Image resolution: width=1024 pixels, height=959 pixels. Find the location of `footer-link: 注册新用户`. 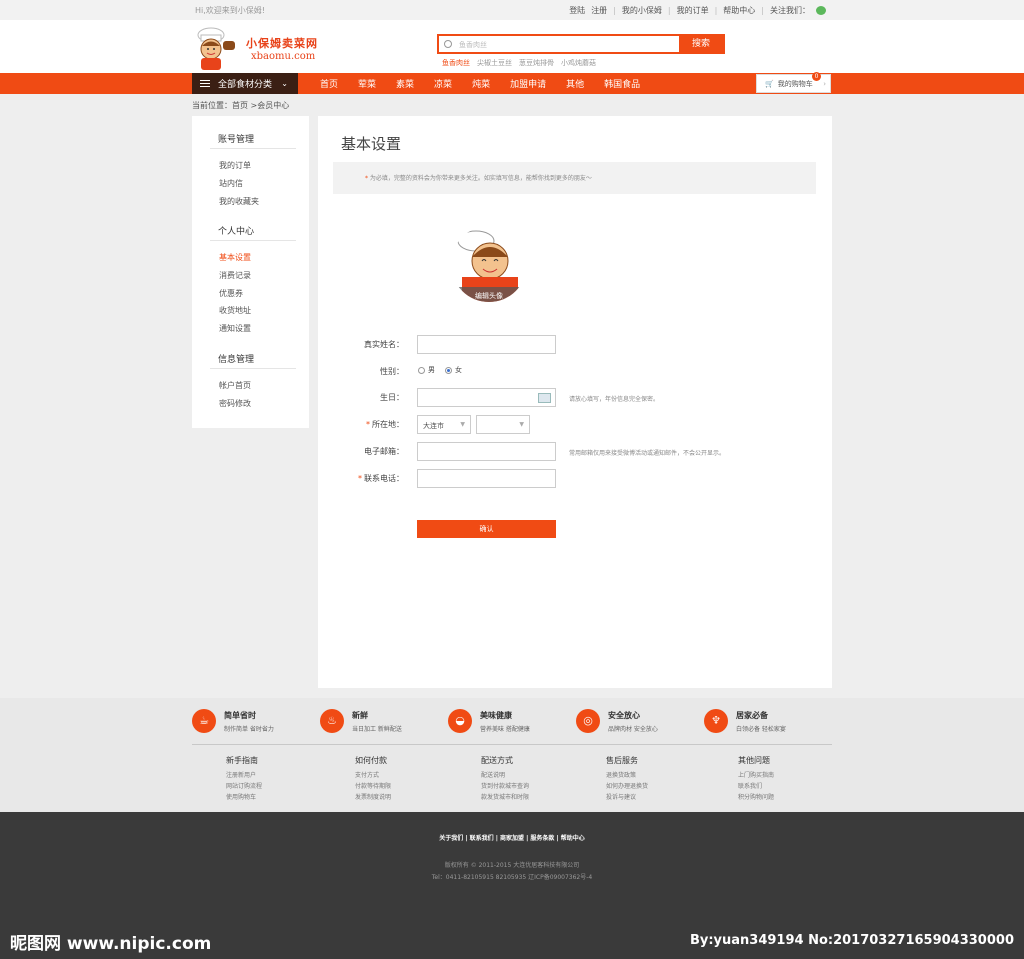

footer-link: 注册新用户 is located at coordinates (244, 775).